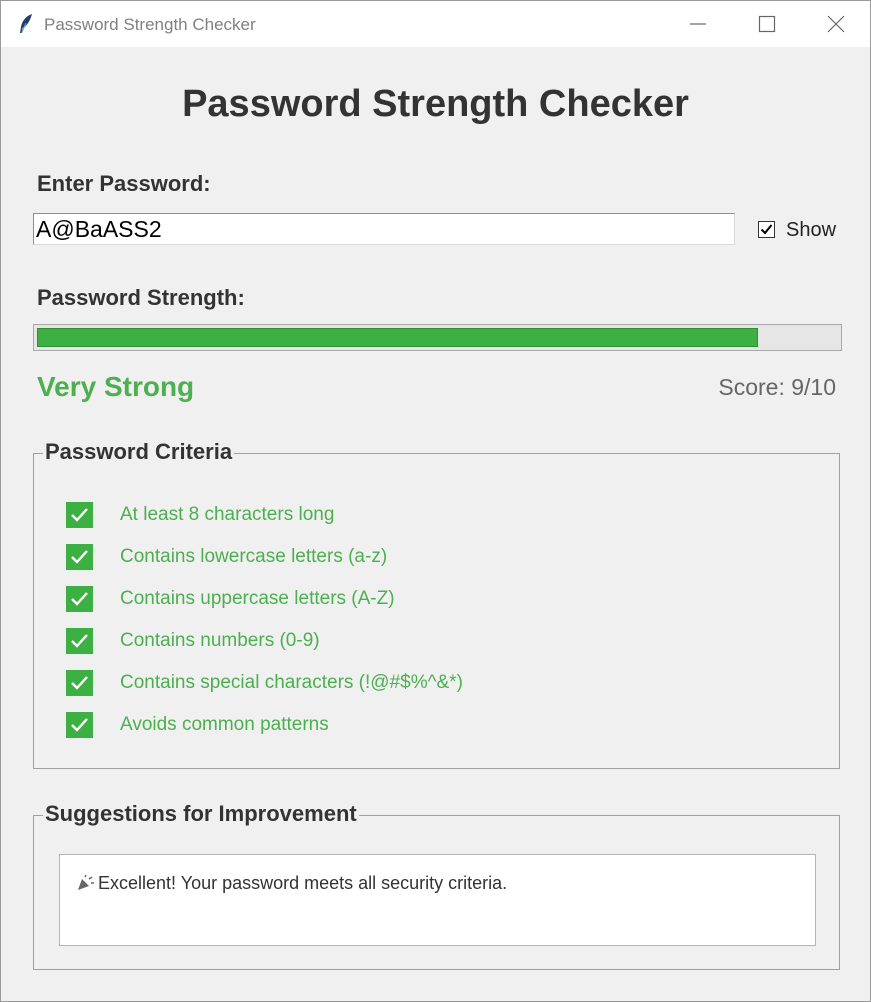 Image resolution: width=871 pixels, height=1002 pixels. I want to click on window-title: Password Strength Checker, so click(150, 24).